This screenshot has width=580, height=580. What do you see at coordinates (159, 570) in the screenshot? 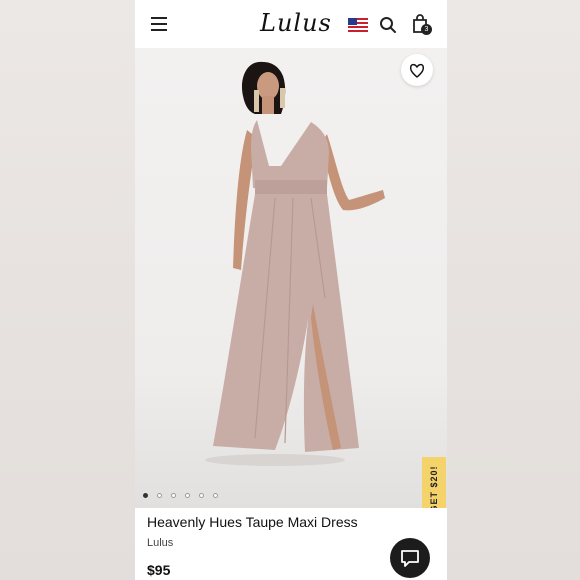
I see `product-price: $95` at bounding box center [159, 570].